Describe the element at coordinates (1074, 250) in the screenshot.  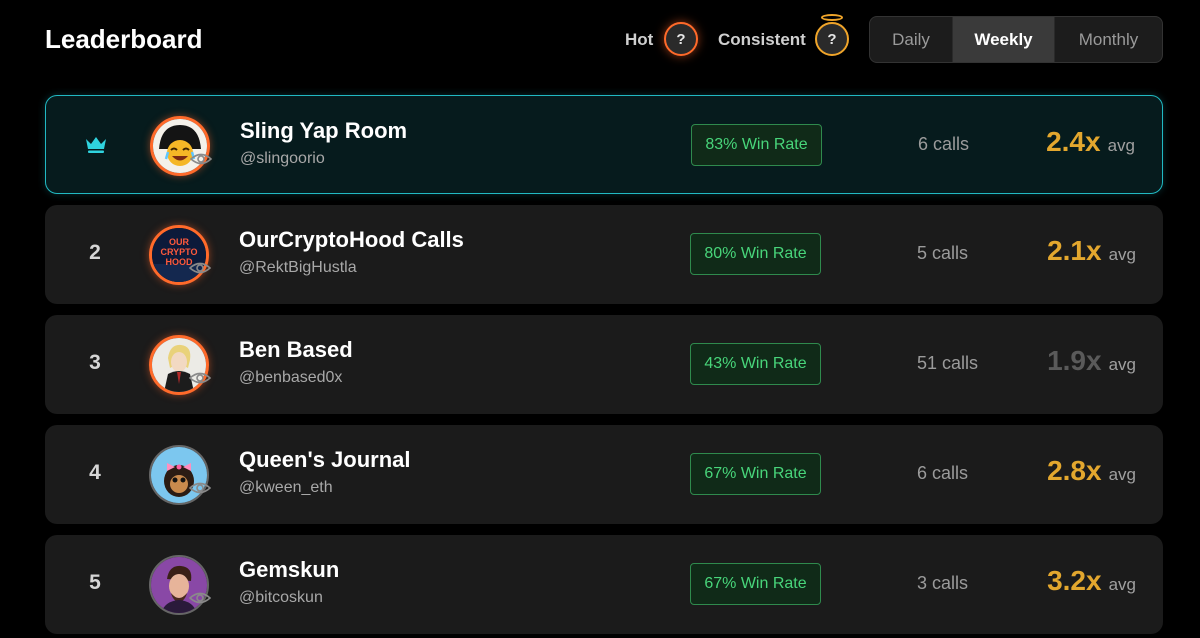
I see `multiplier-value: 2.1x` at that location.